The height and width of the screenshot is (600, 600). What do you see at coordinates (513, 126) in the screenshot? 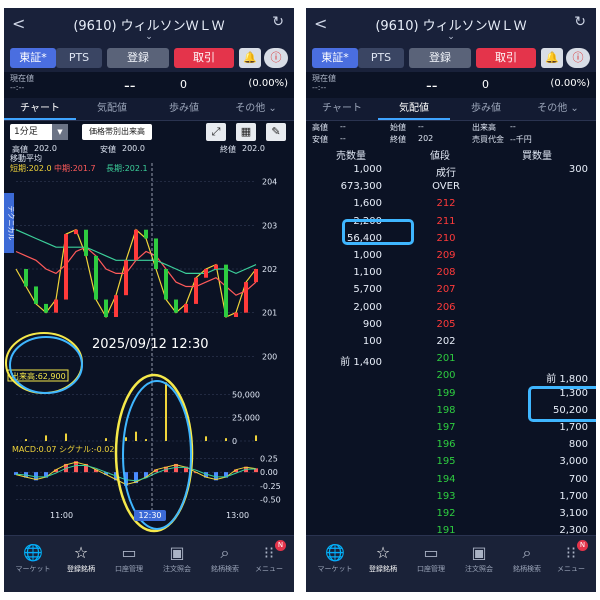
I see `stat-volume-value: --` at bounding box center [513, 126].